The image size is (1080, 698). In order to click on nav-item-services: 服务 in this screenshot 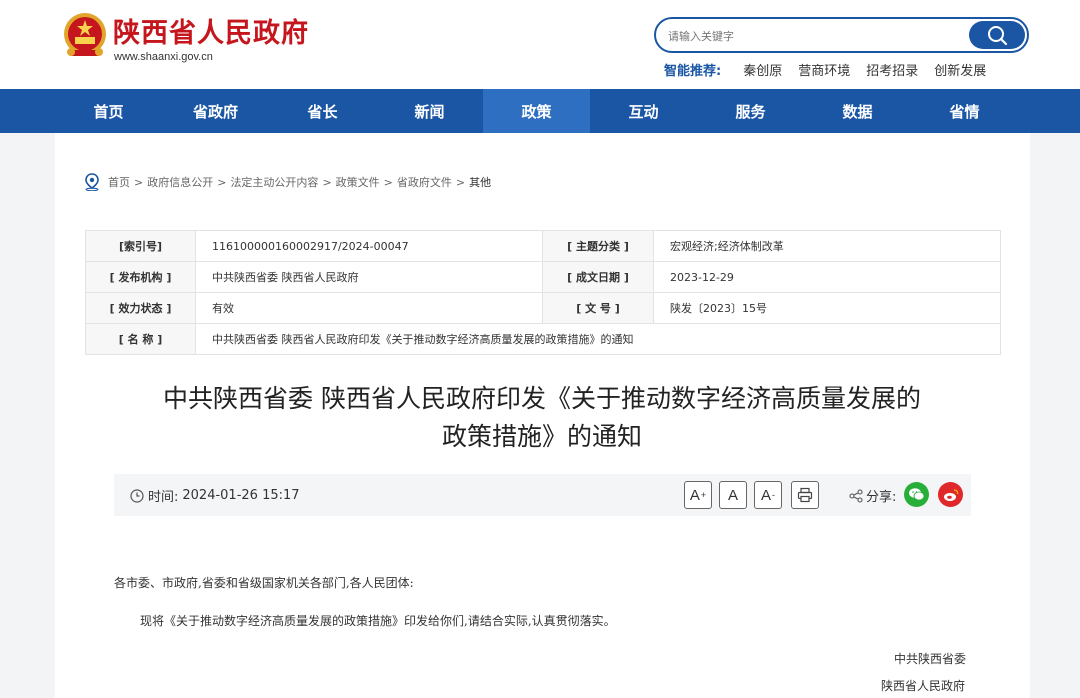, I will do `click(750, 111)`.